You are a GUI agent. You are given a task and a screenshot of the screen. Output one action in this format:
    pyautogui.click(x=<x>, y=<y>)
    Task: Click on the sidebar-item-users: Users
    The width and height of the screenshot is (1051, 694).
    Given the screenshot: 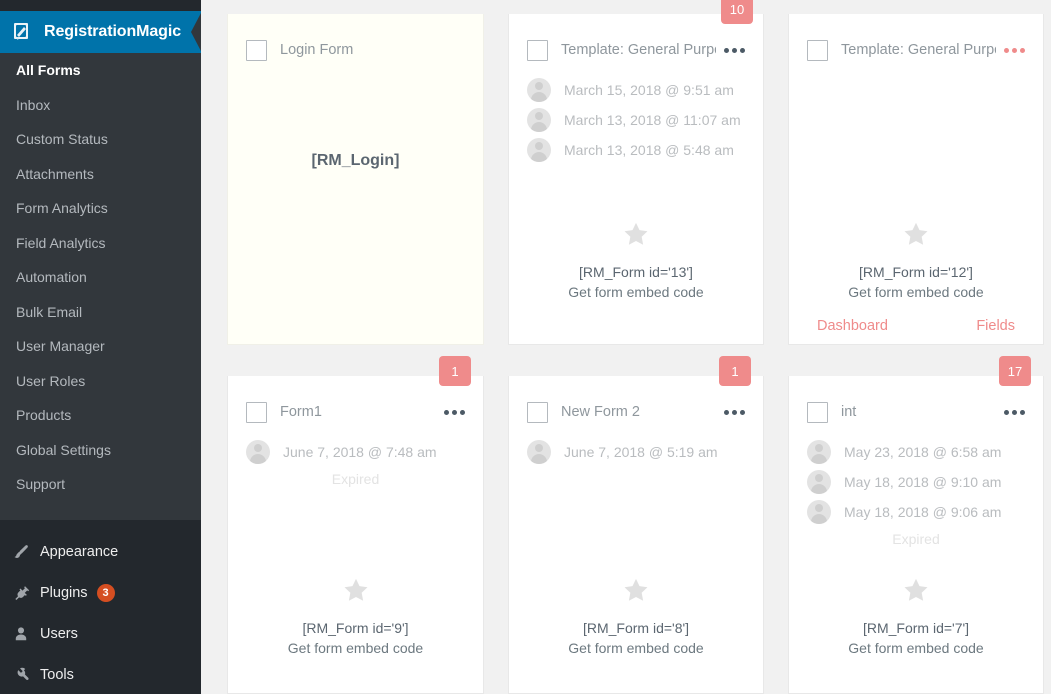 What is the action you would take?
    pyautogui.click(x=100, y=633)
    